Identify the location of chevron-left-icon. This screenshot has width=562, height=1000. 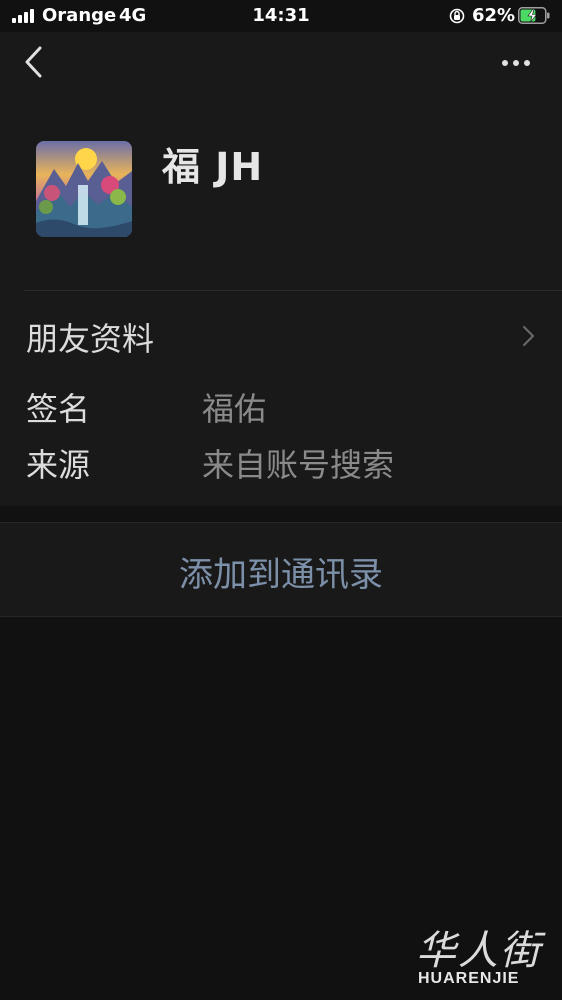
(33, 62).